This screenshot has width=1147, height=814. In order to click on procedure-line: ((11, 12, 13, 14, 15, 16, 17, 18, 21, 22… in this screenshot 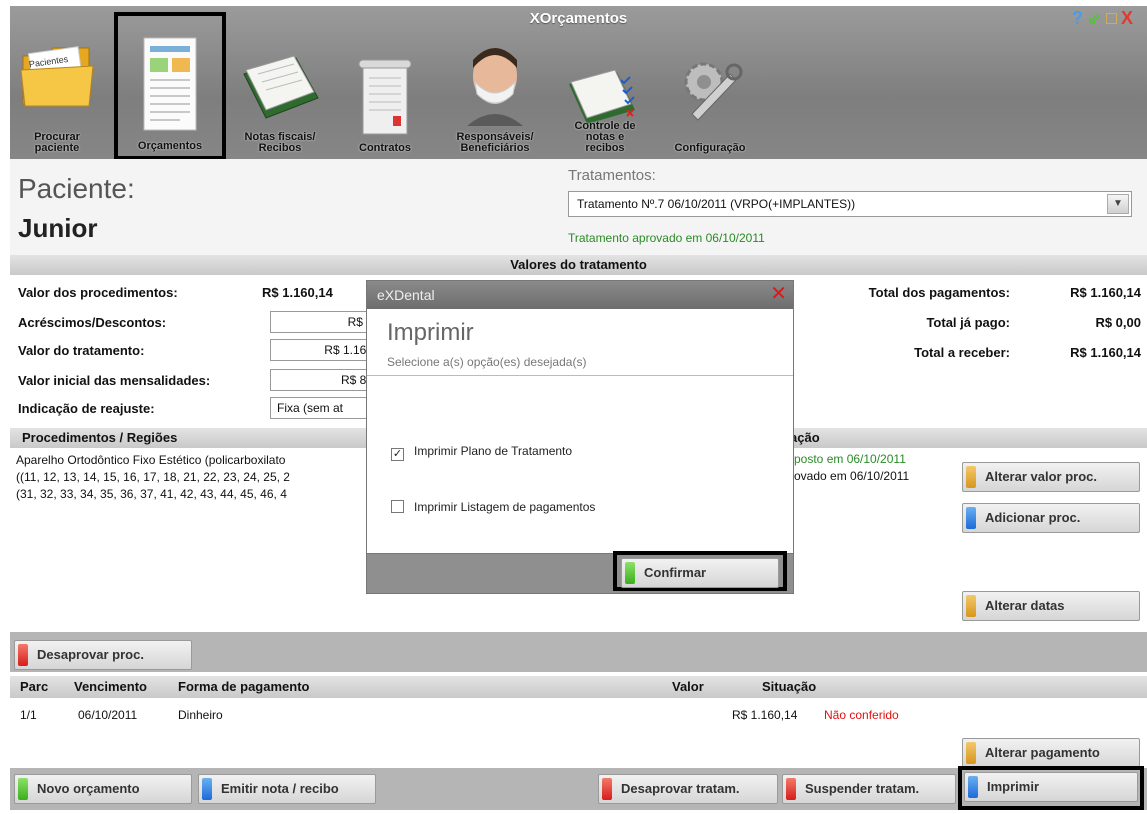, I will do `click(153, 477)`.